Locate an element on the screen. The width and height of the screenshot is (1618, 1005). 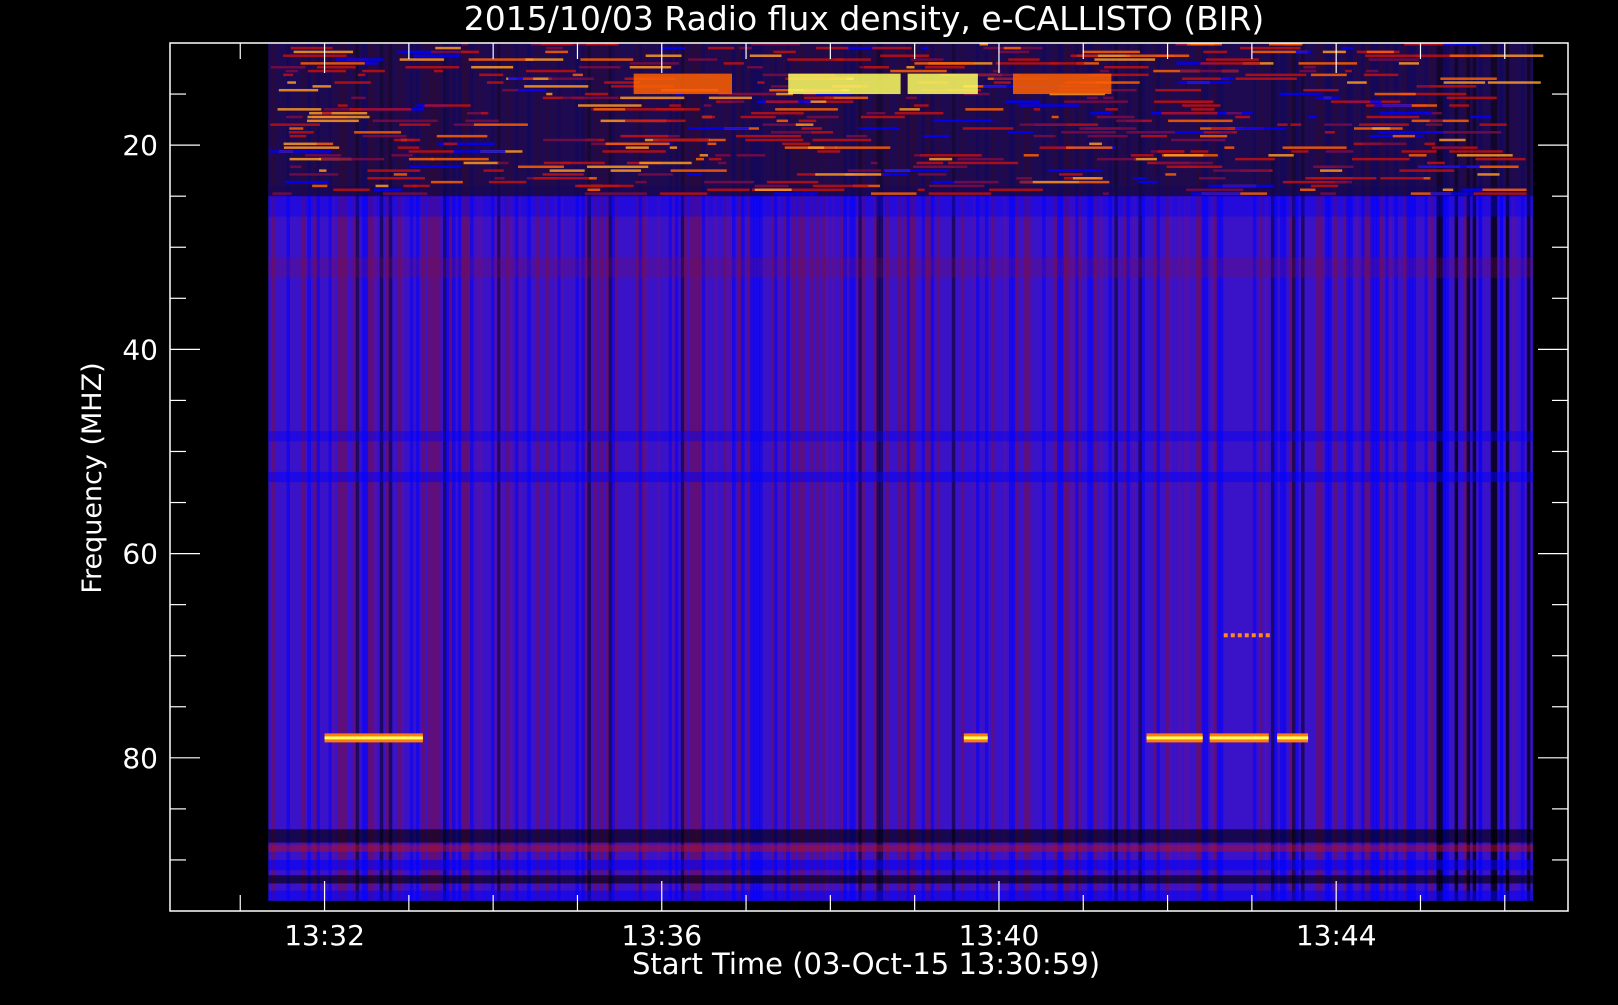
y-axis-label: Frequency (MHZ) is located at coordinates (92, 477).